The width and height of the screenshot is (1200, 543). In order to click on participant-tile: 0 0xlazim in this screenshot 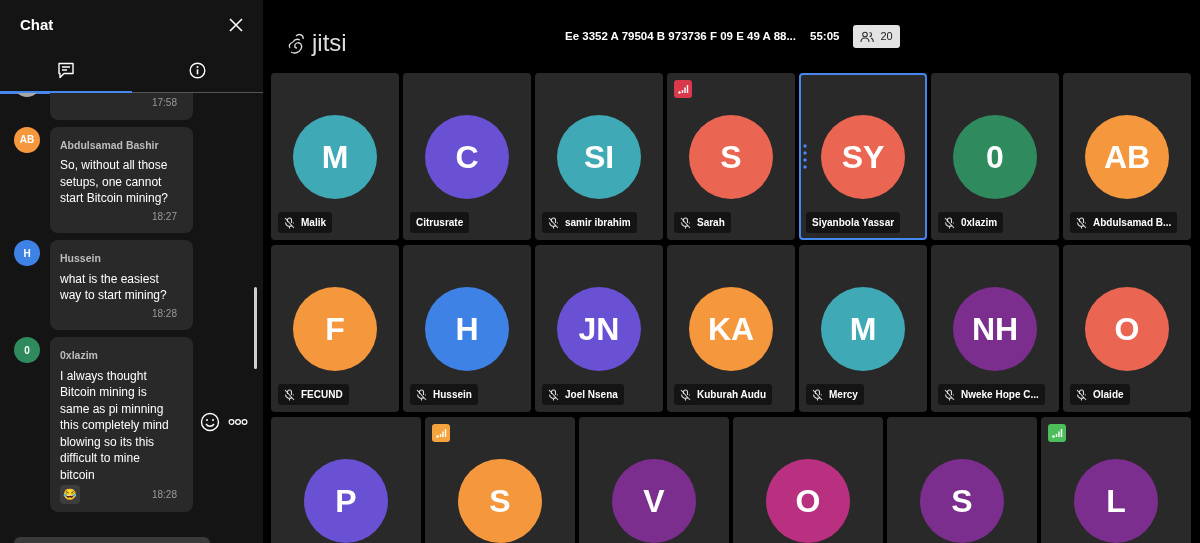, I will do `click(995, 156)`.